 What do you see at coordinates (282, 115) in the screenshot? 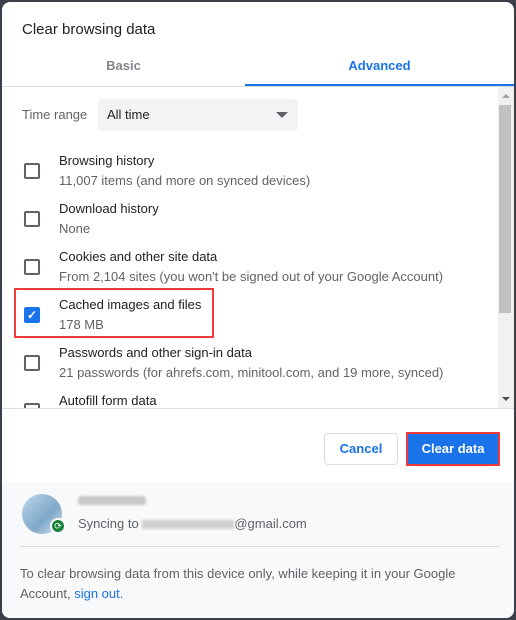
I see `dropdown-caret-icon` at bounding box center [282, 115].